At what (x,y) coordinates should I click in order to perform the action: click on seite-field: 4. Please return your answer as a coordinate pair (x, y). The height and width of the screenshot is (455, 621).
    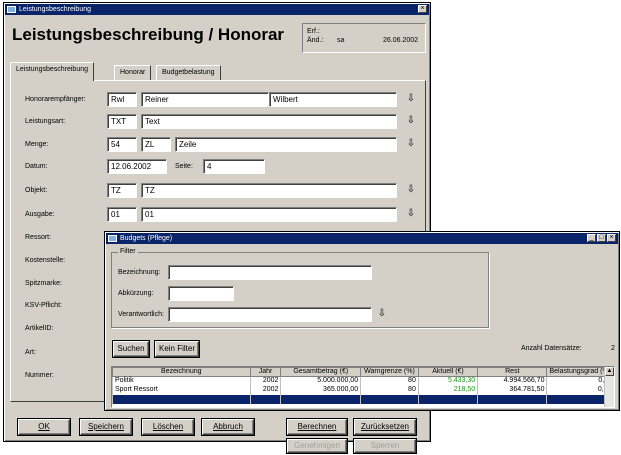
    Looking at the image, I should click on (234, 166).